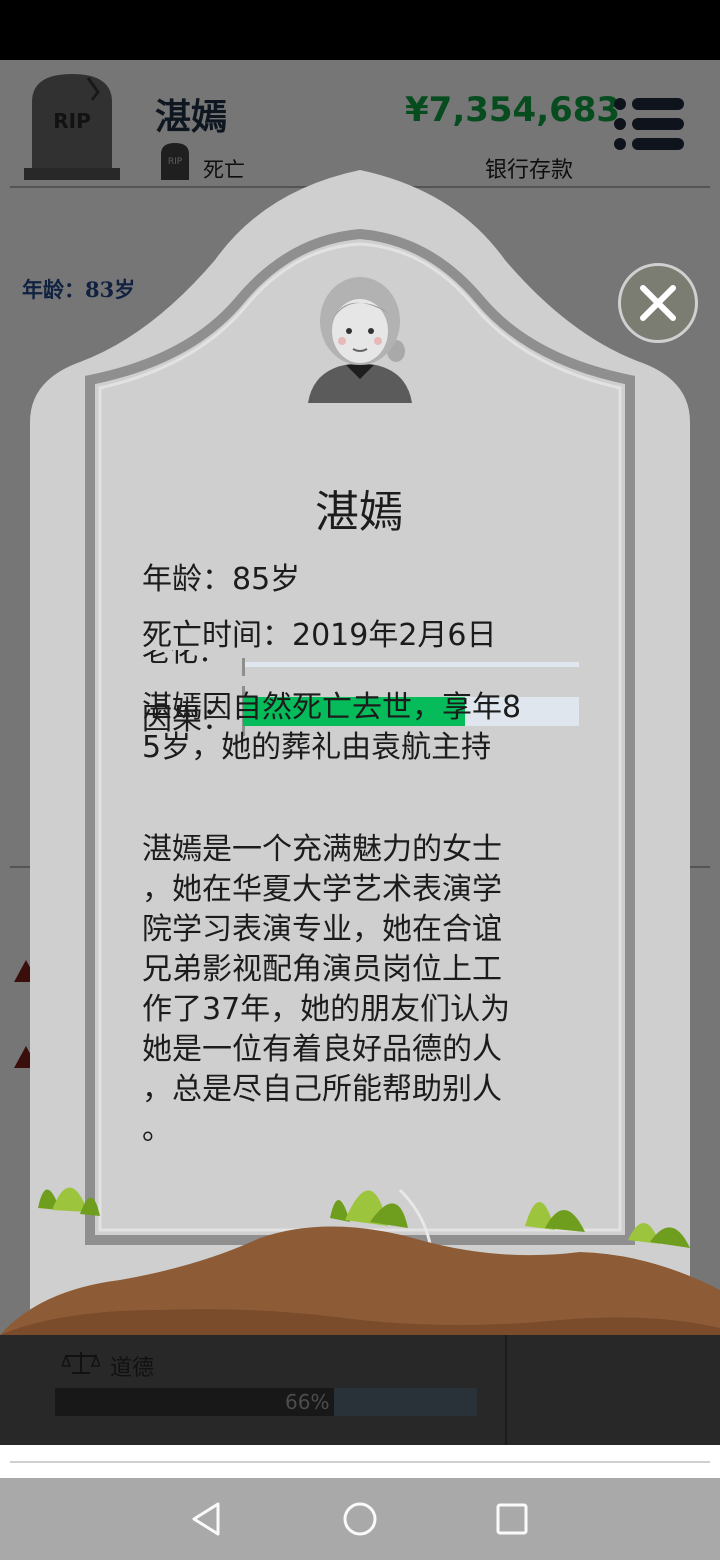 The width and height of the screenshot is (720, 1560). I want to click on recents-nav-icon, so click(512, 1519).